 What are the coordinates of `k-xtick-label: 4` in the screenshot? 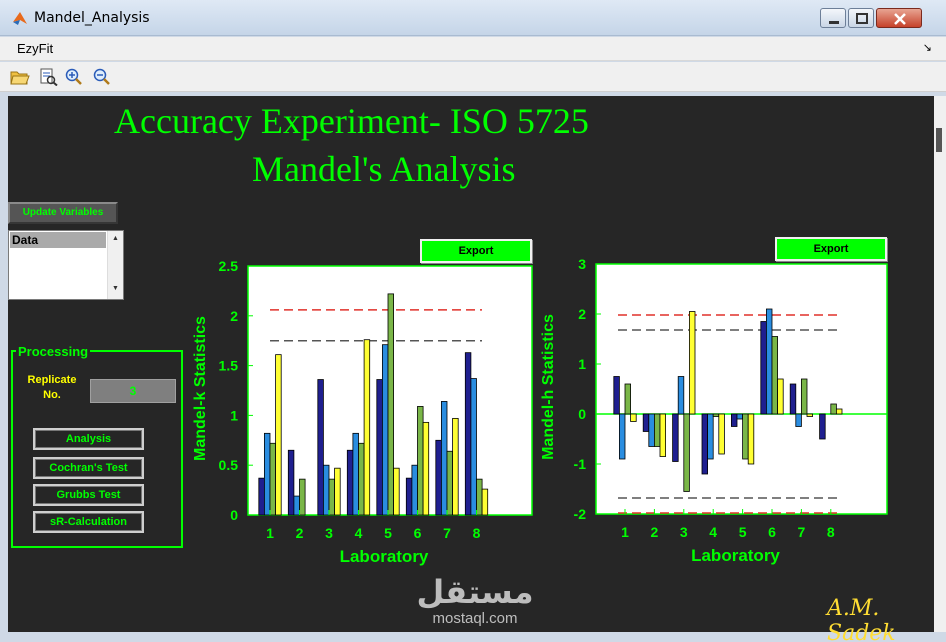 It's located at (359, 533).